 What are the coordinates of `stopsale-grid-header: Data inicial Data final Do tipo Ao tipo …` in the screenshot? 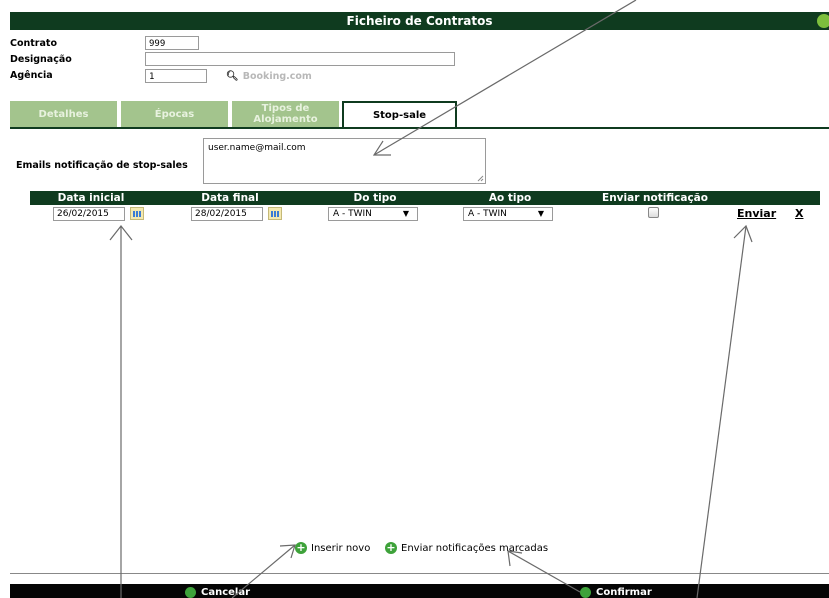 It's located at (425, 198).